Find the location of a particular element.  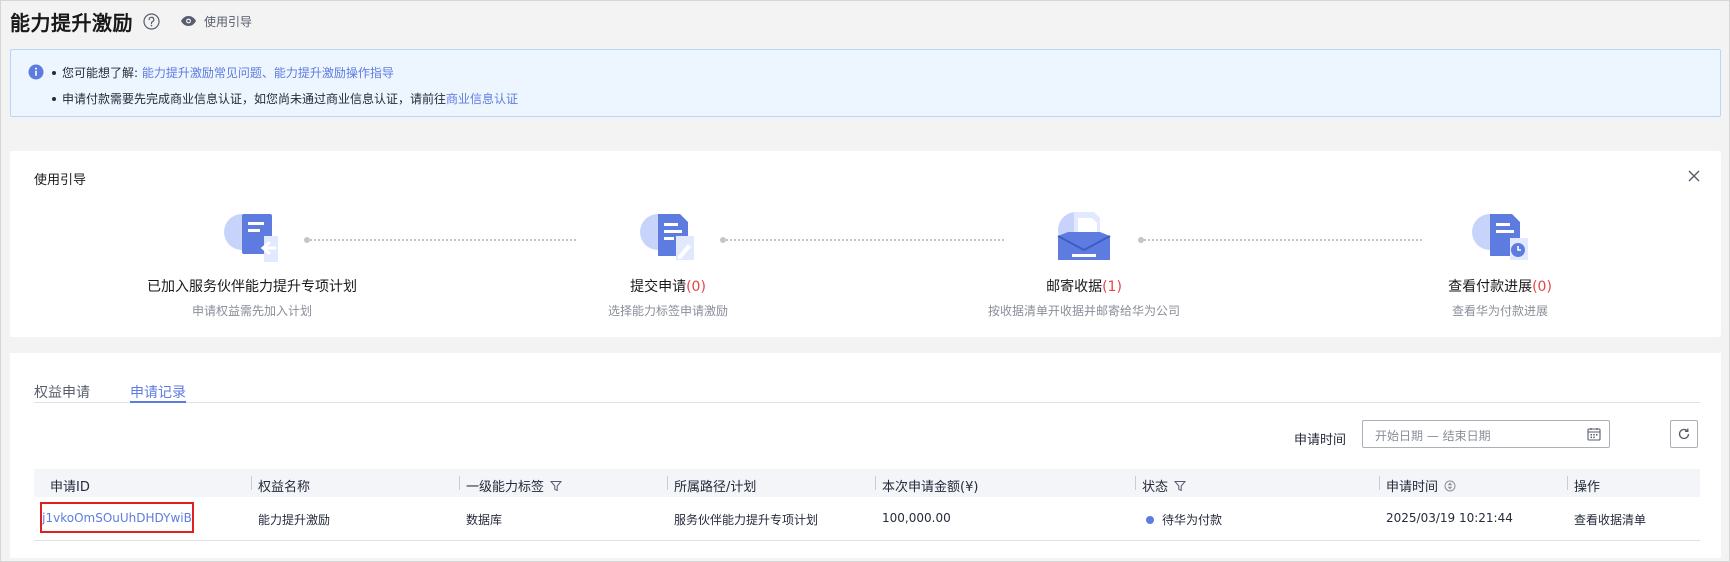

faq-link: 能力提升激励常见问题 is located at coordinates (202, 73).